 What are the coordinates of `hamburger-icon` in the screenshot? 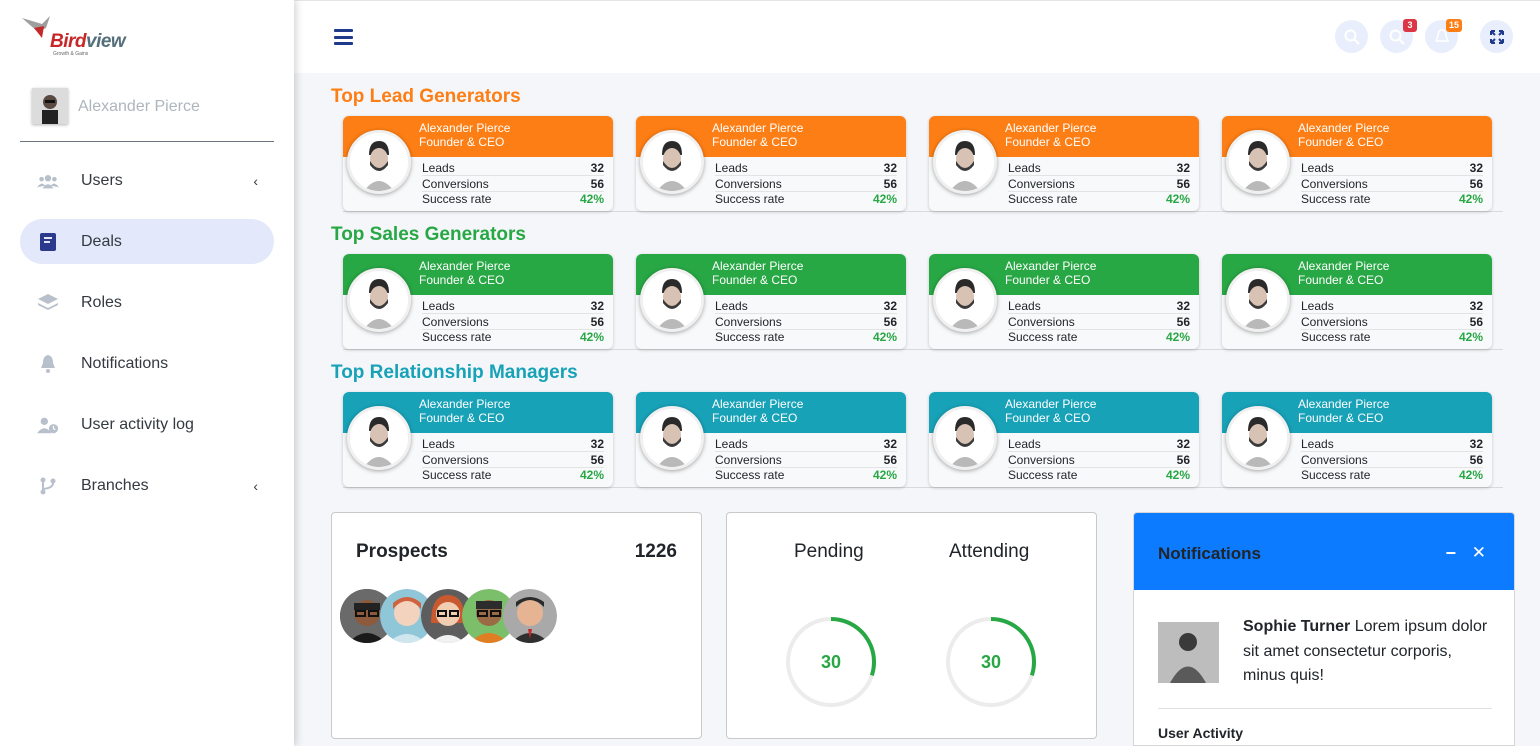 It's located at (343, 37).